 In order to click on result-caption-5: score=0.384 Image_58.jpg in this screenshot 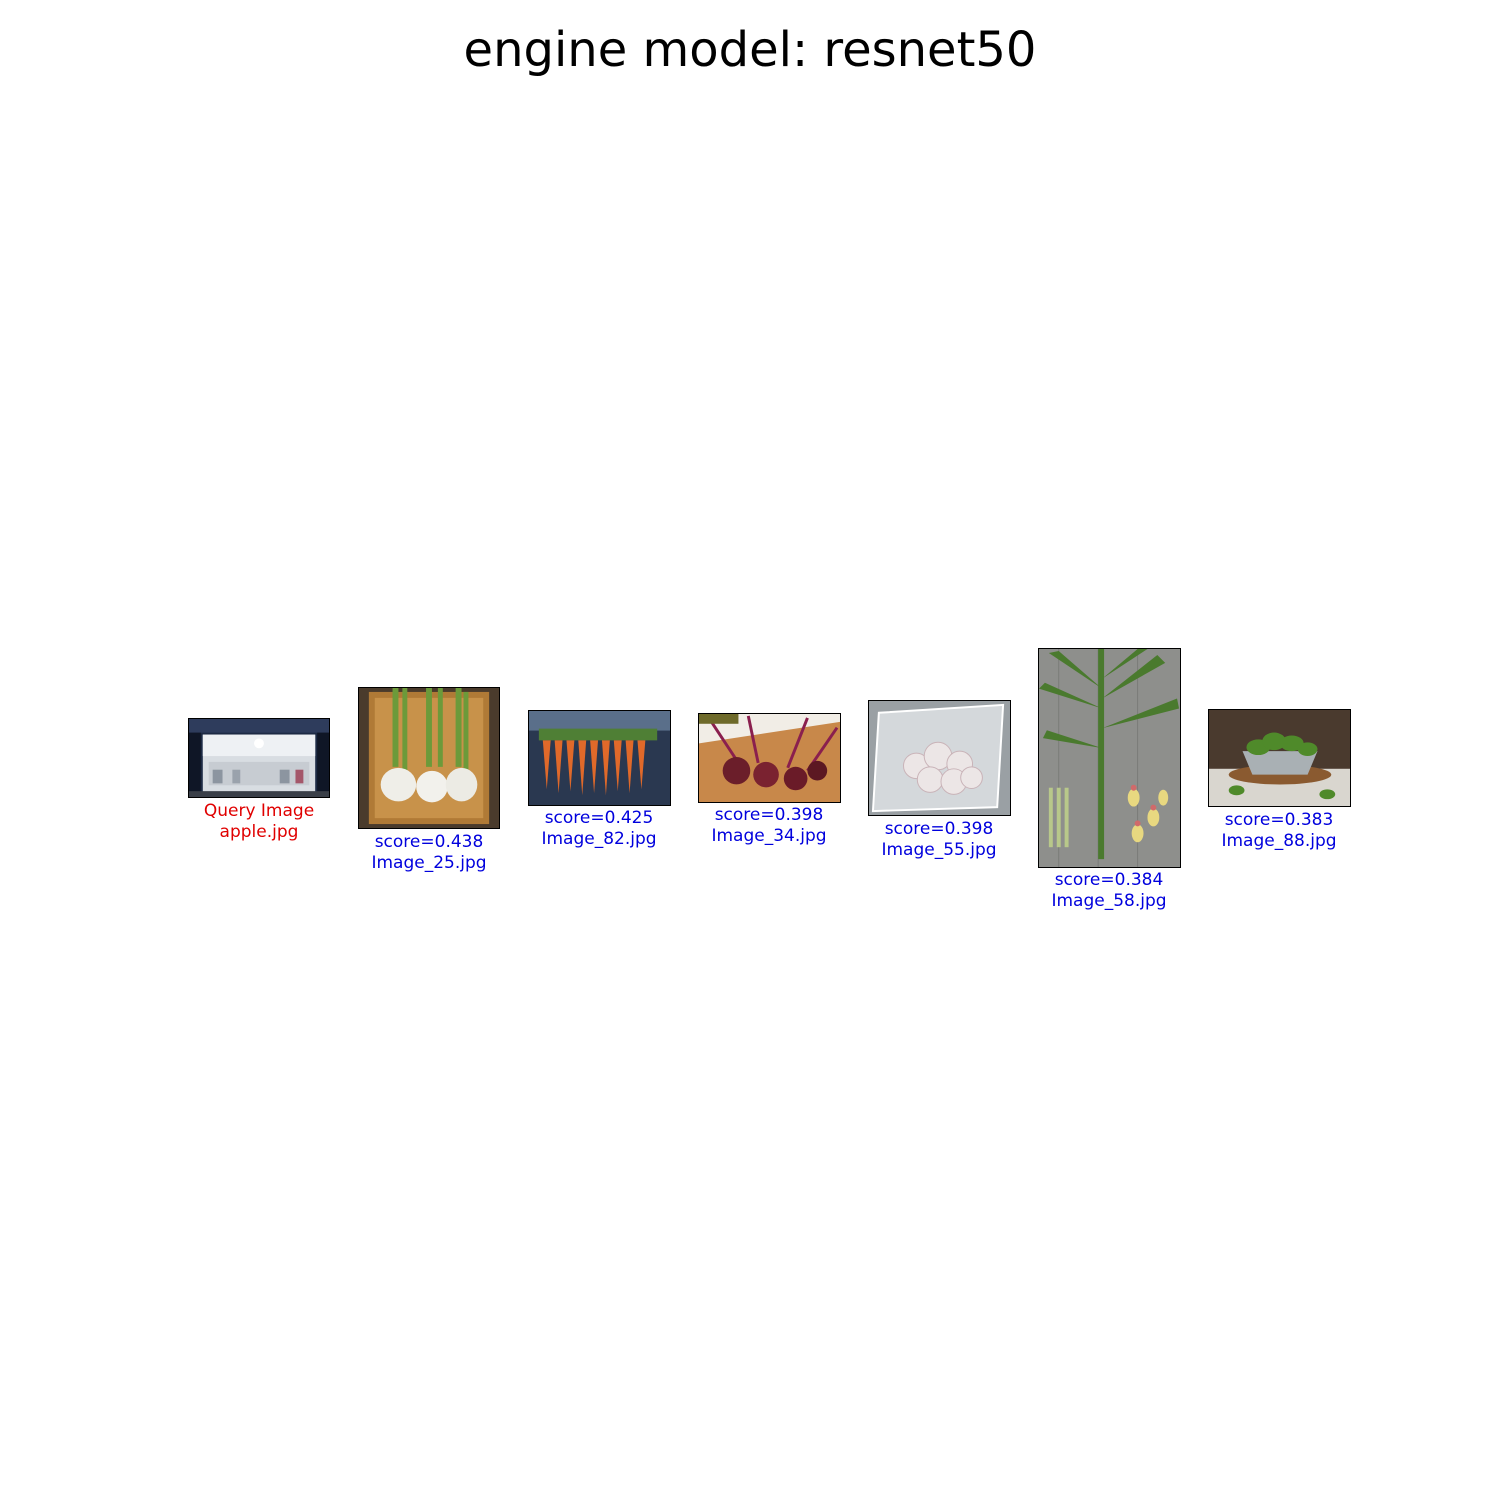, I will do `click(1109, 891)`.